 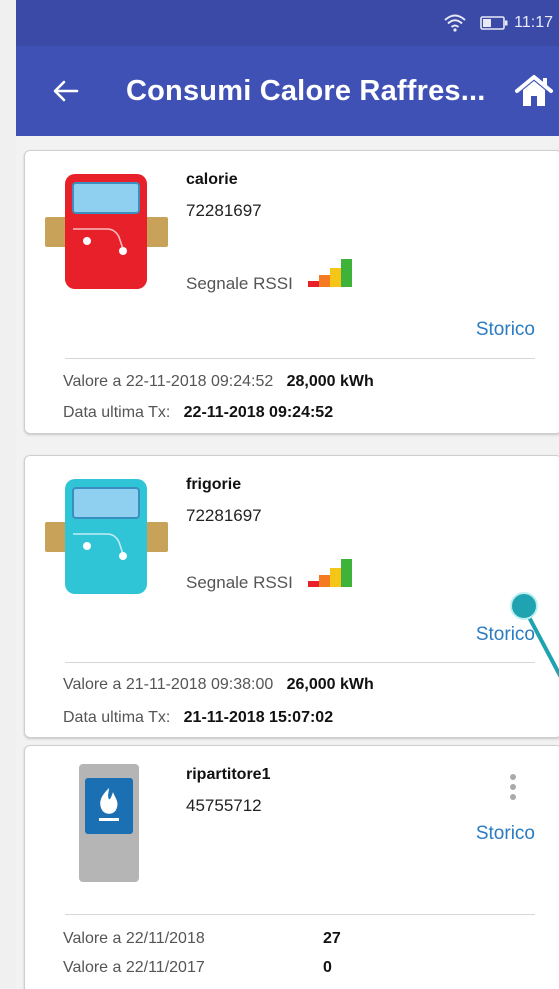 What do you see at coordinates (513, 787) in the screenshot?
I see `more-options-icon` at bounding box center [513, 787].